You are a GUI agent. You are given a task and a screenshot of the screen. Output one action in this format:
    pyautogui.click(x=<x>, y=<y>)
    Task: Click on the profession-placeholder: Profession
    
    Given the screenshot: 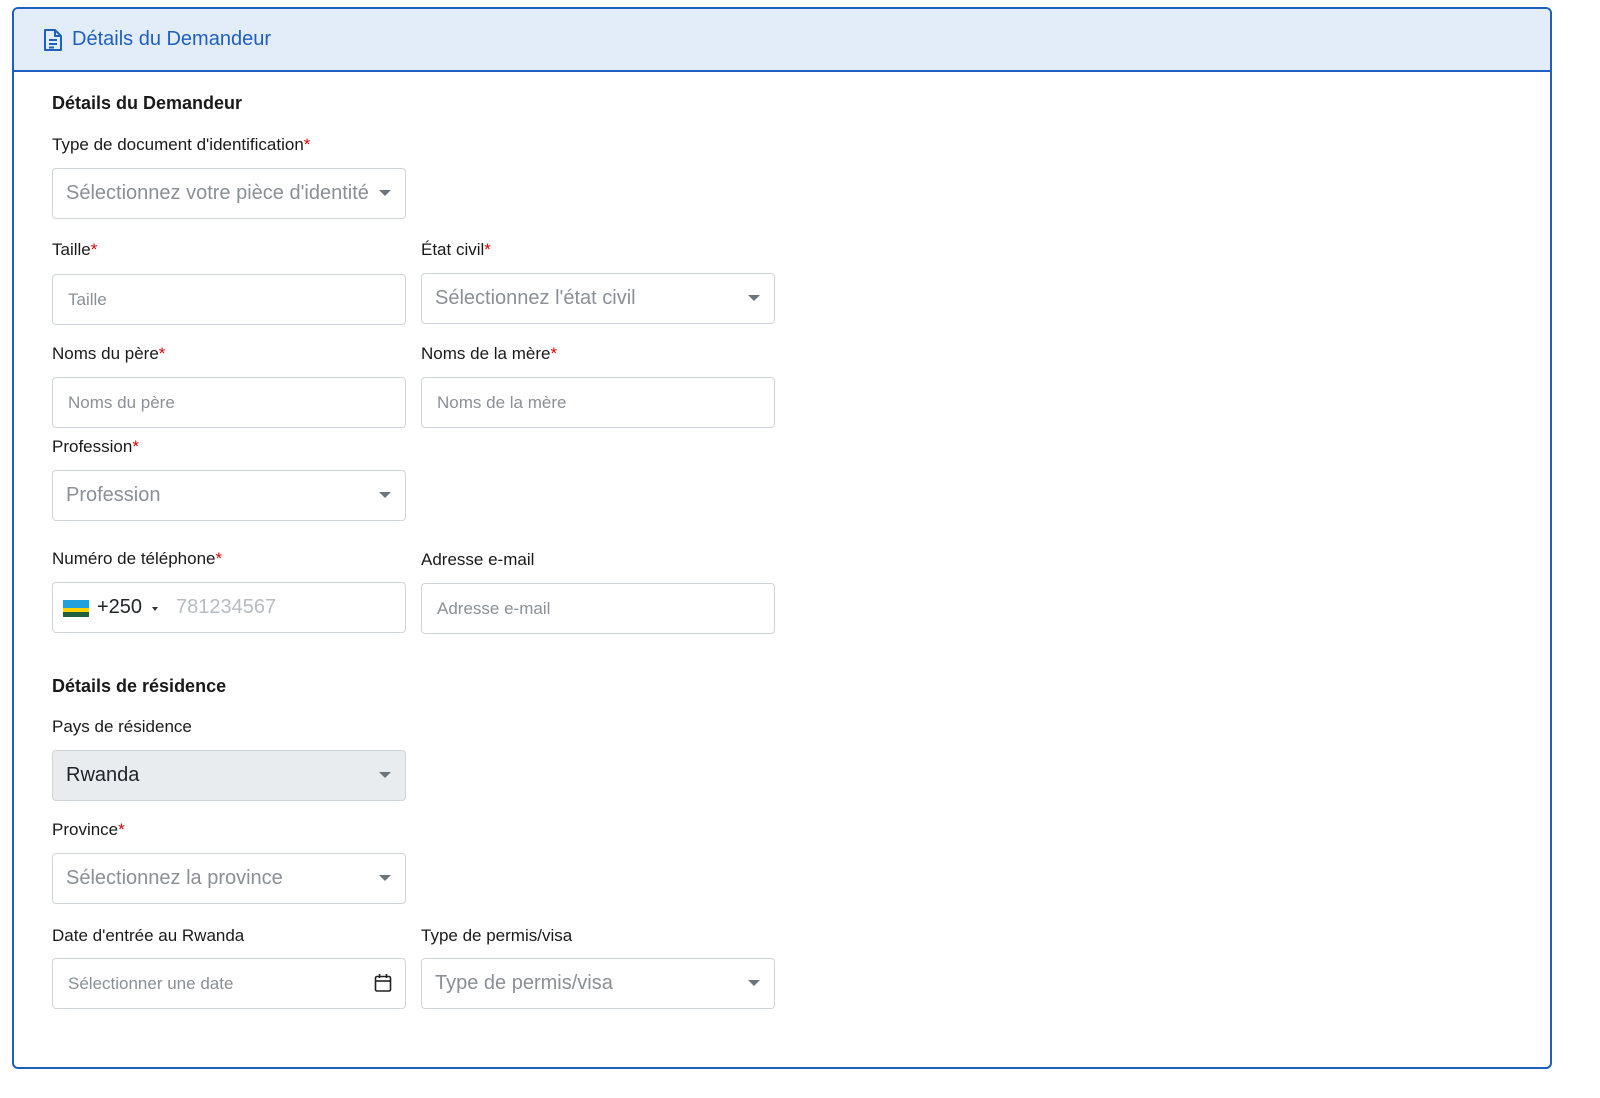 What is the action you would take?
    pyautogui.click(x=113, y=495)
    